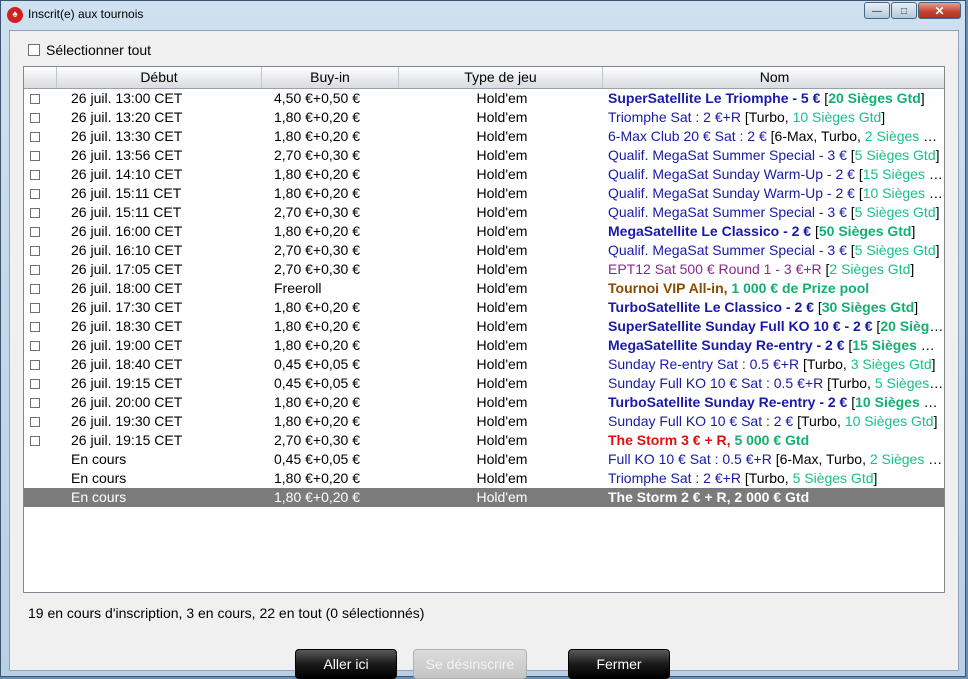  Describe the element at coordinates (126, 212) in the screenshot. I see `cell-debut: 26 juil. 15:11 CET` at that location.